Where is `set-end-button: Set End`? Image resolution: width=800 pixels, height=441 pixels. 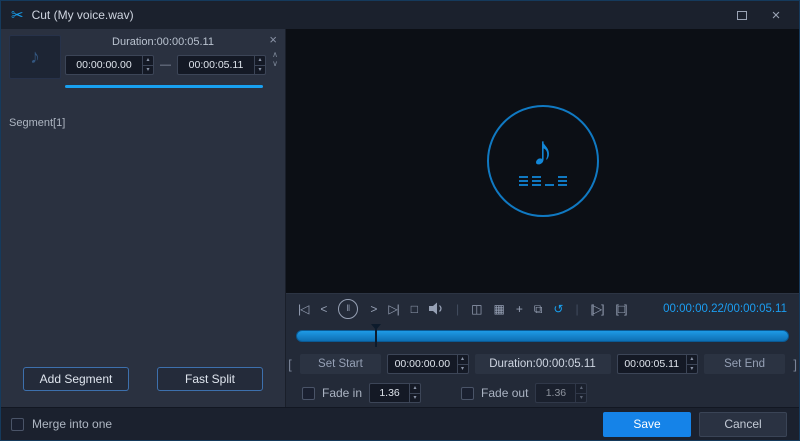
set-end-button: Set End is located at coordinates (744, 364).